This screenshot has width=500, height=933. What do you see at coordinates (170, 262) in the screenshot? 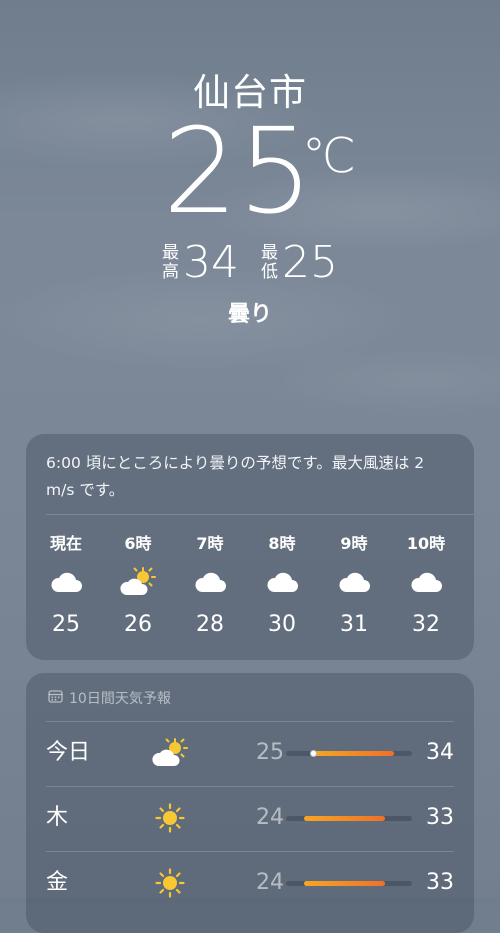
I see `high-label: 最 高` at bounding box center [170, 262].